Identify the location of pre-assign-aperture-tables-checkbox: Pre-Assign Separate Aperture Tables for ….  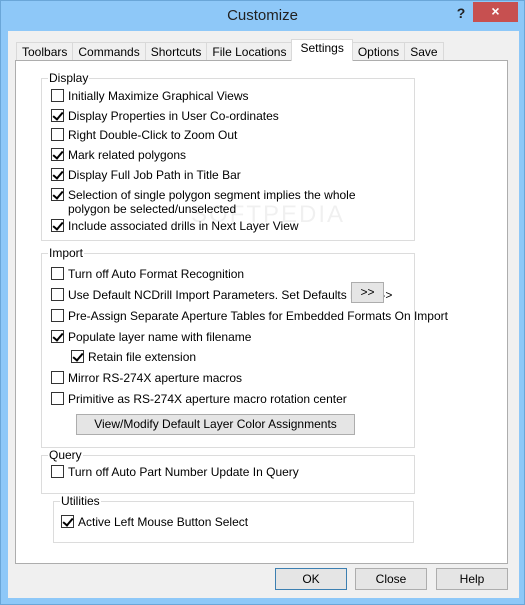
(249, 316).